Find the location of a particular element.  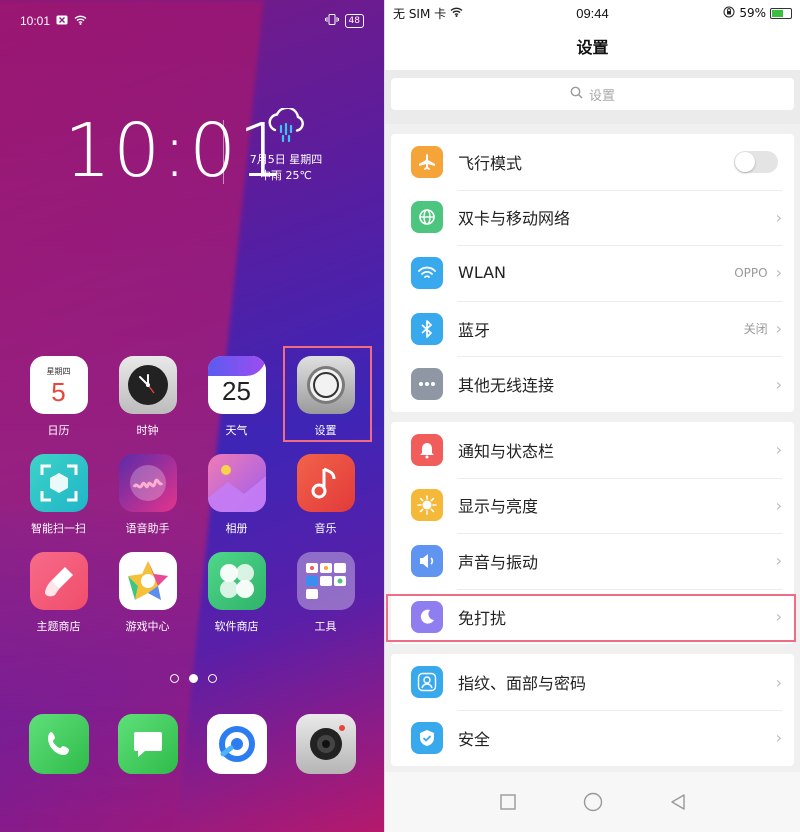

app-voice-assistant: 语音助手 is located at coordinates (147, 495).